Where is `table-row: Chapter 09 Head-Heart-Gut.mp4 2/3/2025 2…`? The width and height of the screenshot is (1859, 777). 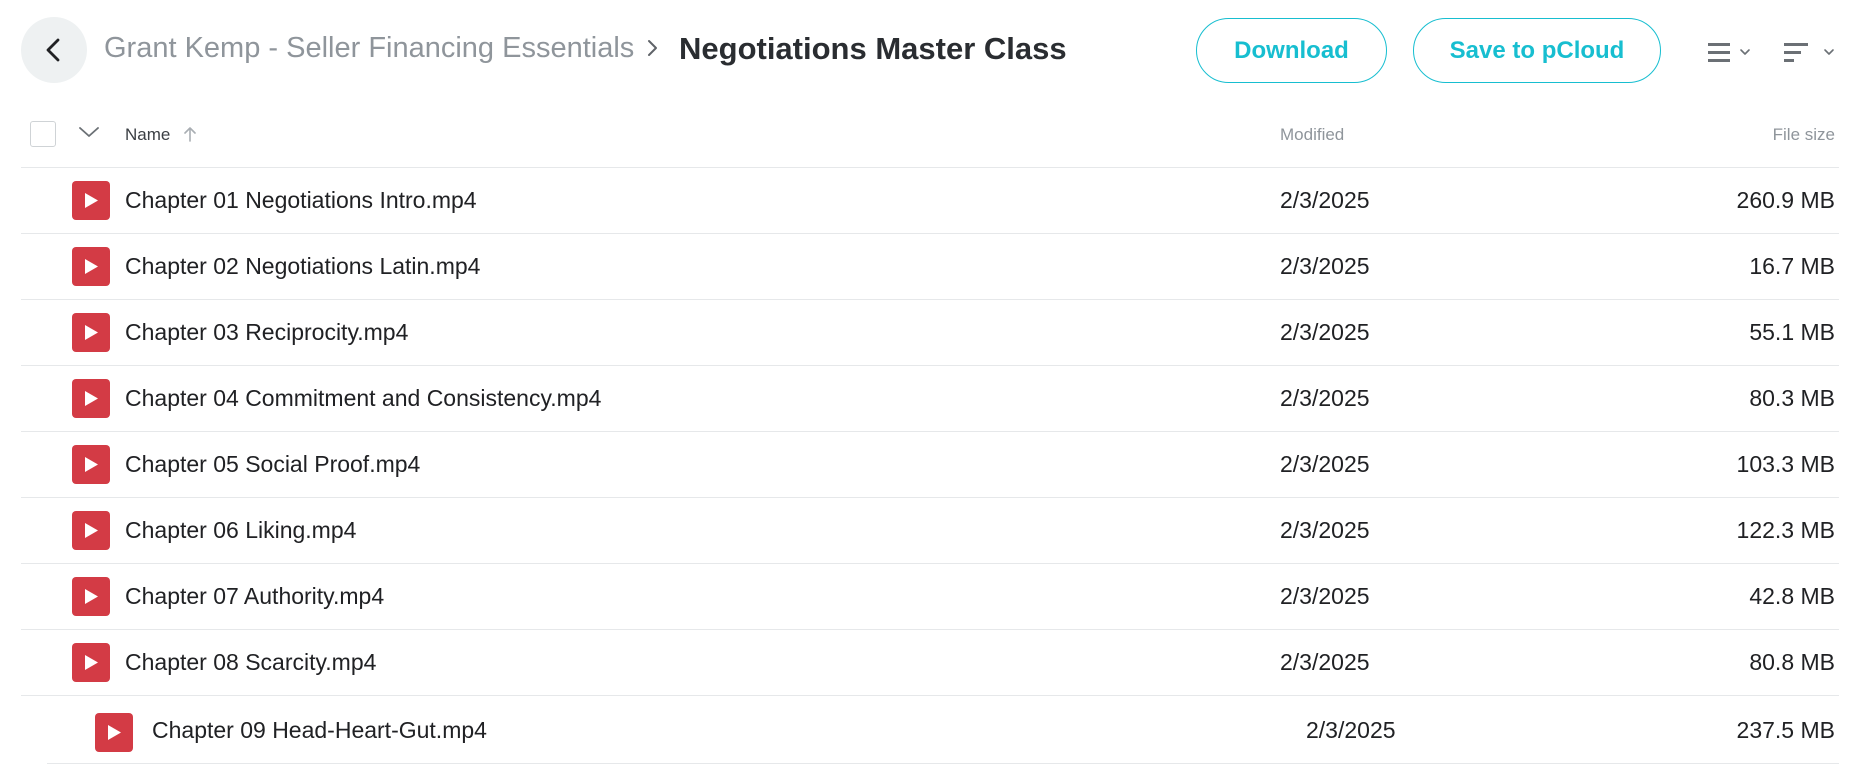
table-row: Chapter 09 Head-Heart-Gut.mp4 2/3/2025 2… is located at coordinates (943, 730).